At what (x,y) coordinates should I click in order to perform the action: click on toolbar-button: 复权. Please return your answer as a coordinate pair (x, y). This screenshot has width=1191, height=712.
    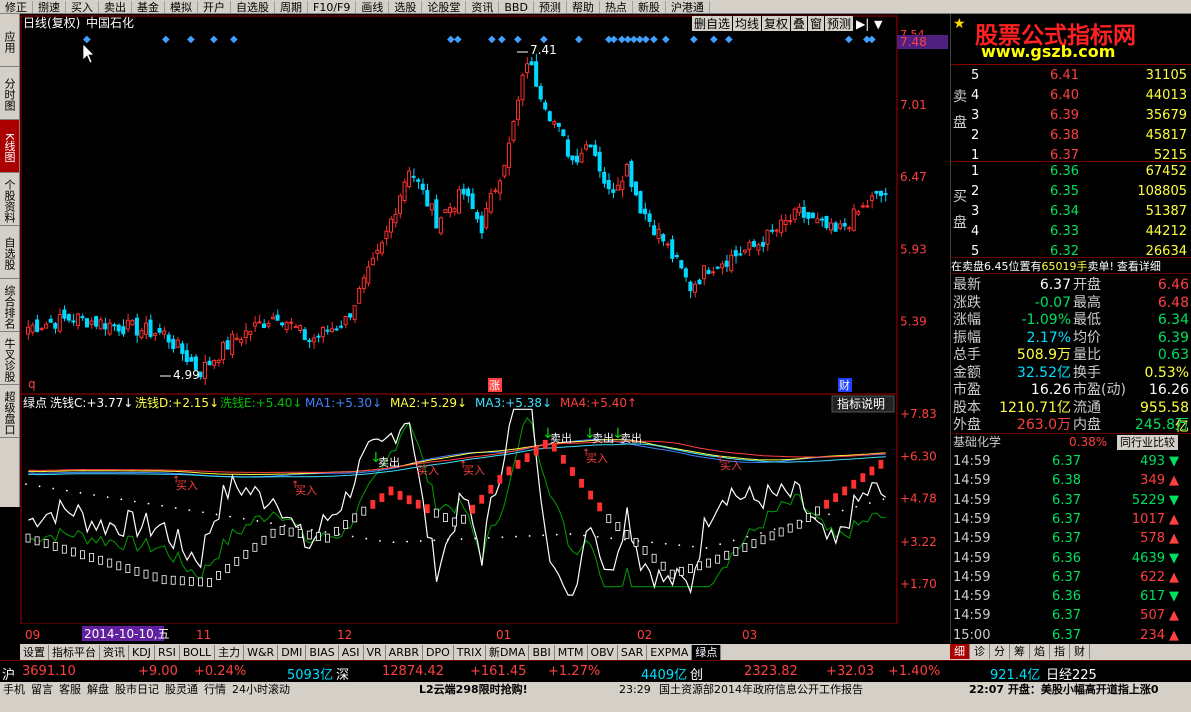
    Looking at the image, I should click on (776, 24).